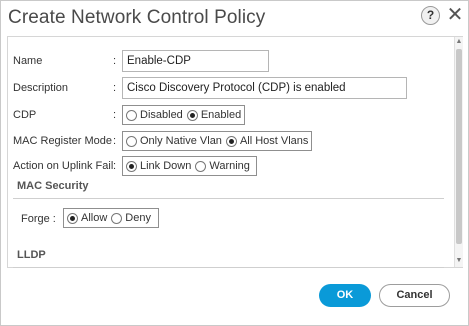 The image size is (469, 326). Describe the element at coordinates (138, 218) in the screenshot. I see `forge-deny-label: Deny` at that location.